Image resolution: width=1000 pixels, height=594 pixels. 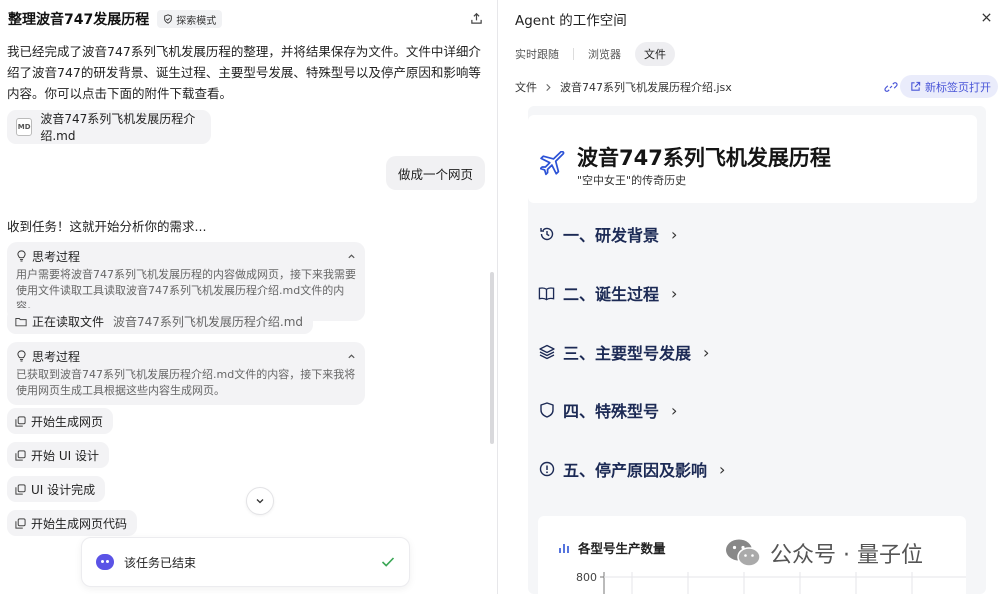 I want to click on attachment-file: MD 波音747系列飞机发展历程介绍.md, so click(x=109, y=127).